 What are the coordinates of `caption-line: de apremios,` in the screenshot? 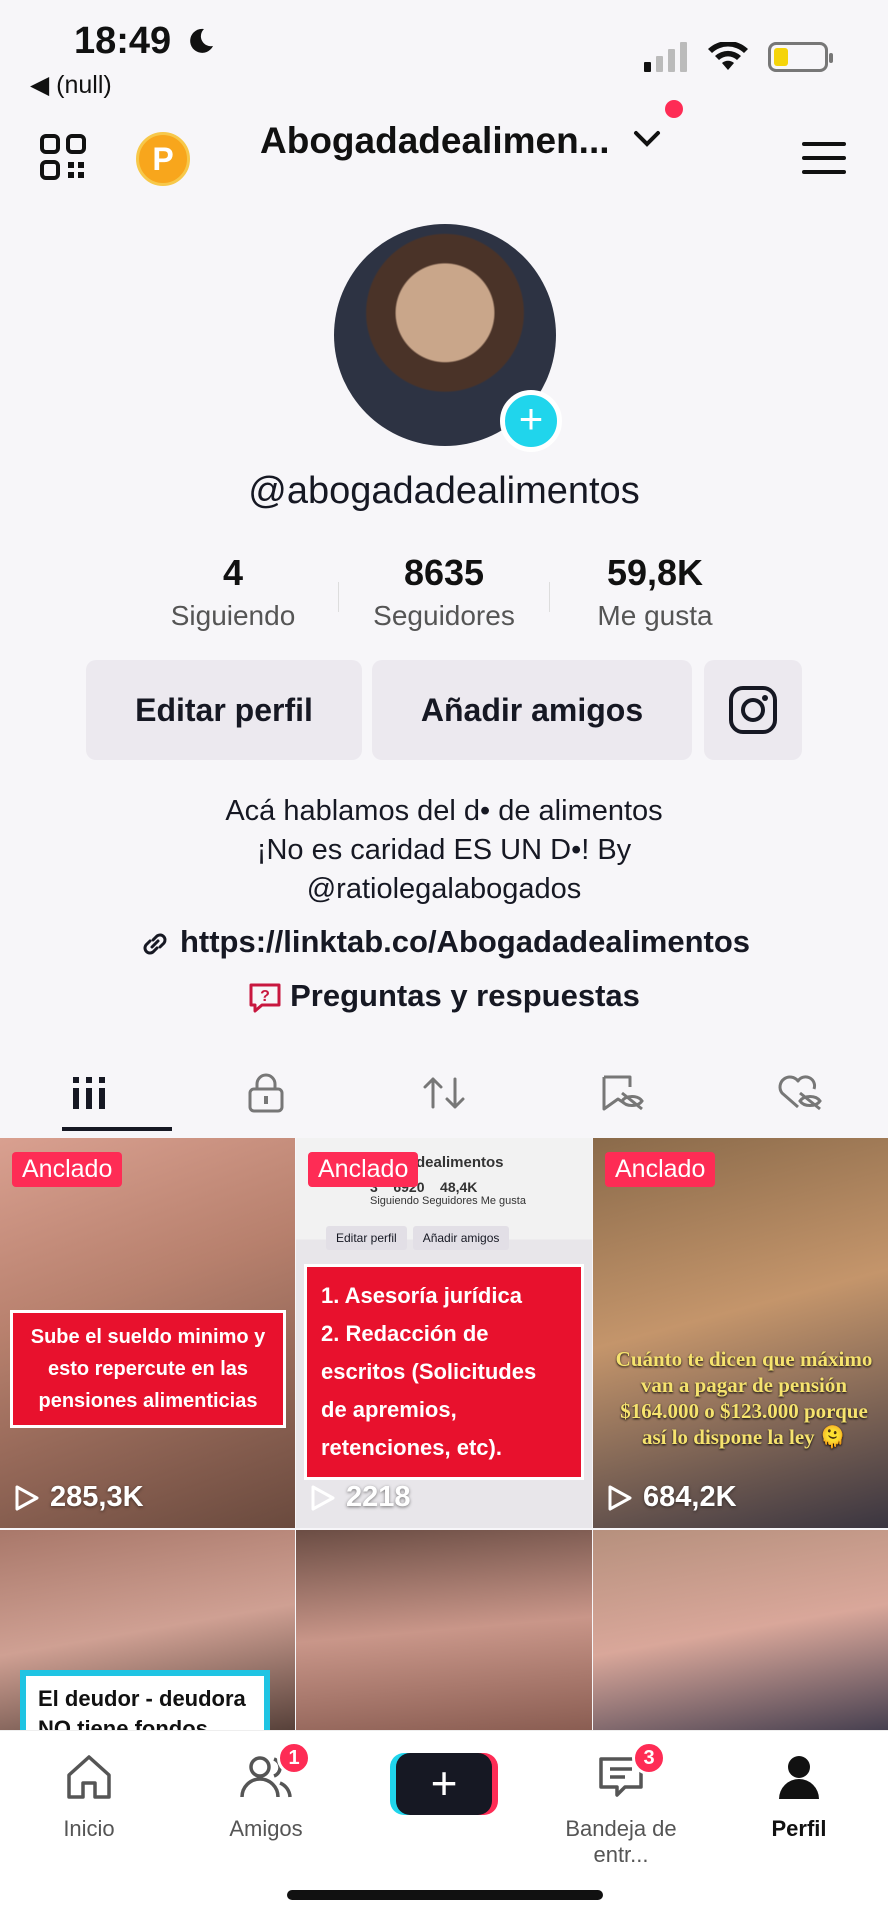 It's located at (389, 1409).